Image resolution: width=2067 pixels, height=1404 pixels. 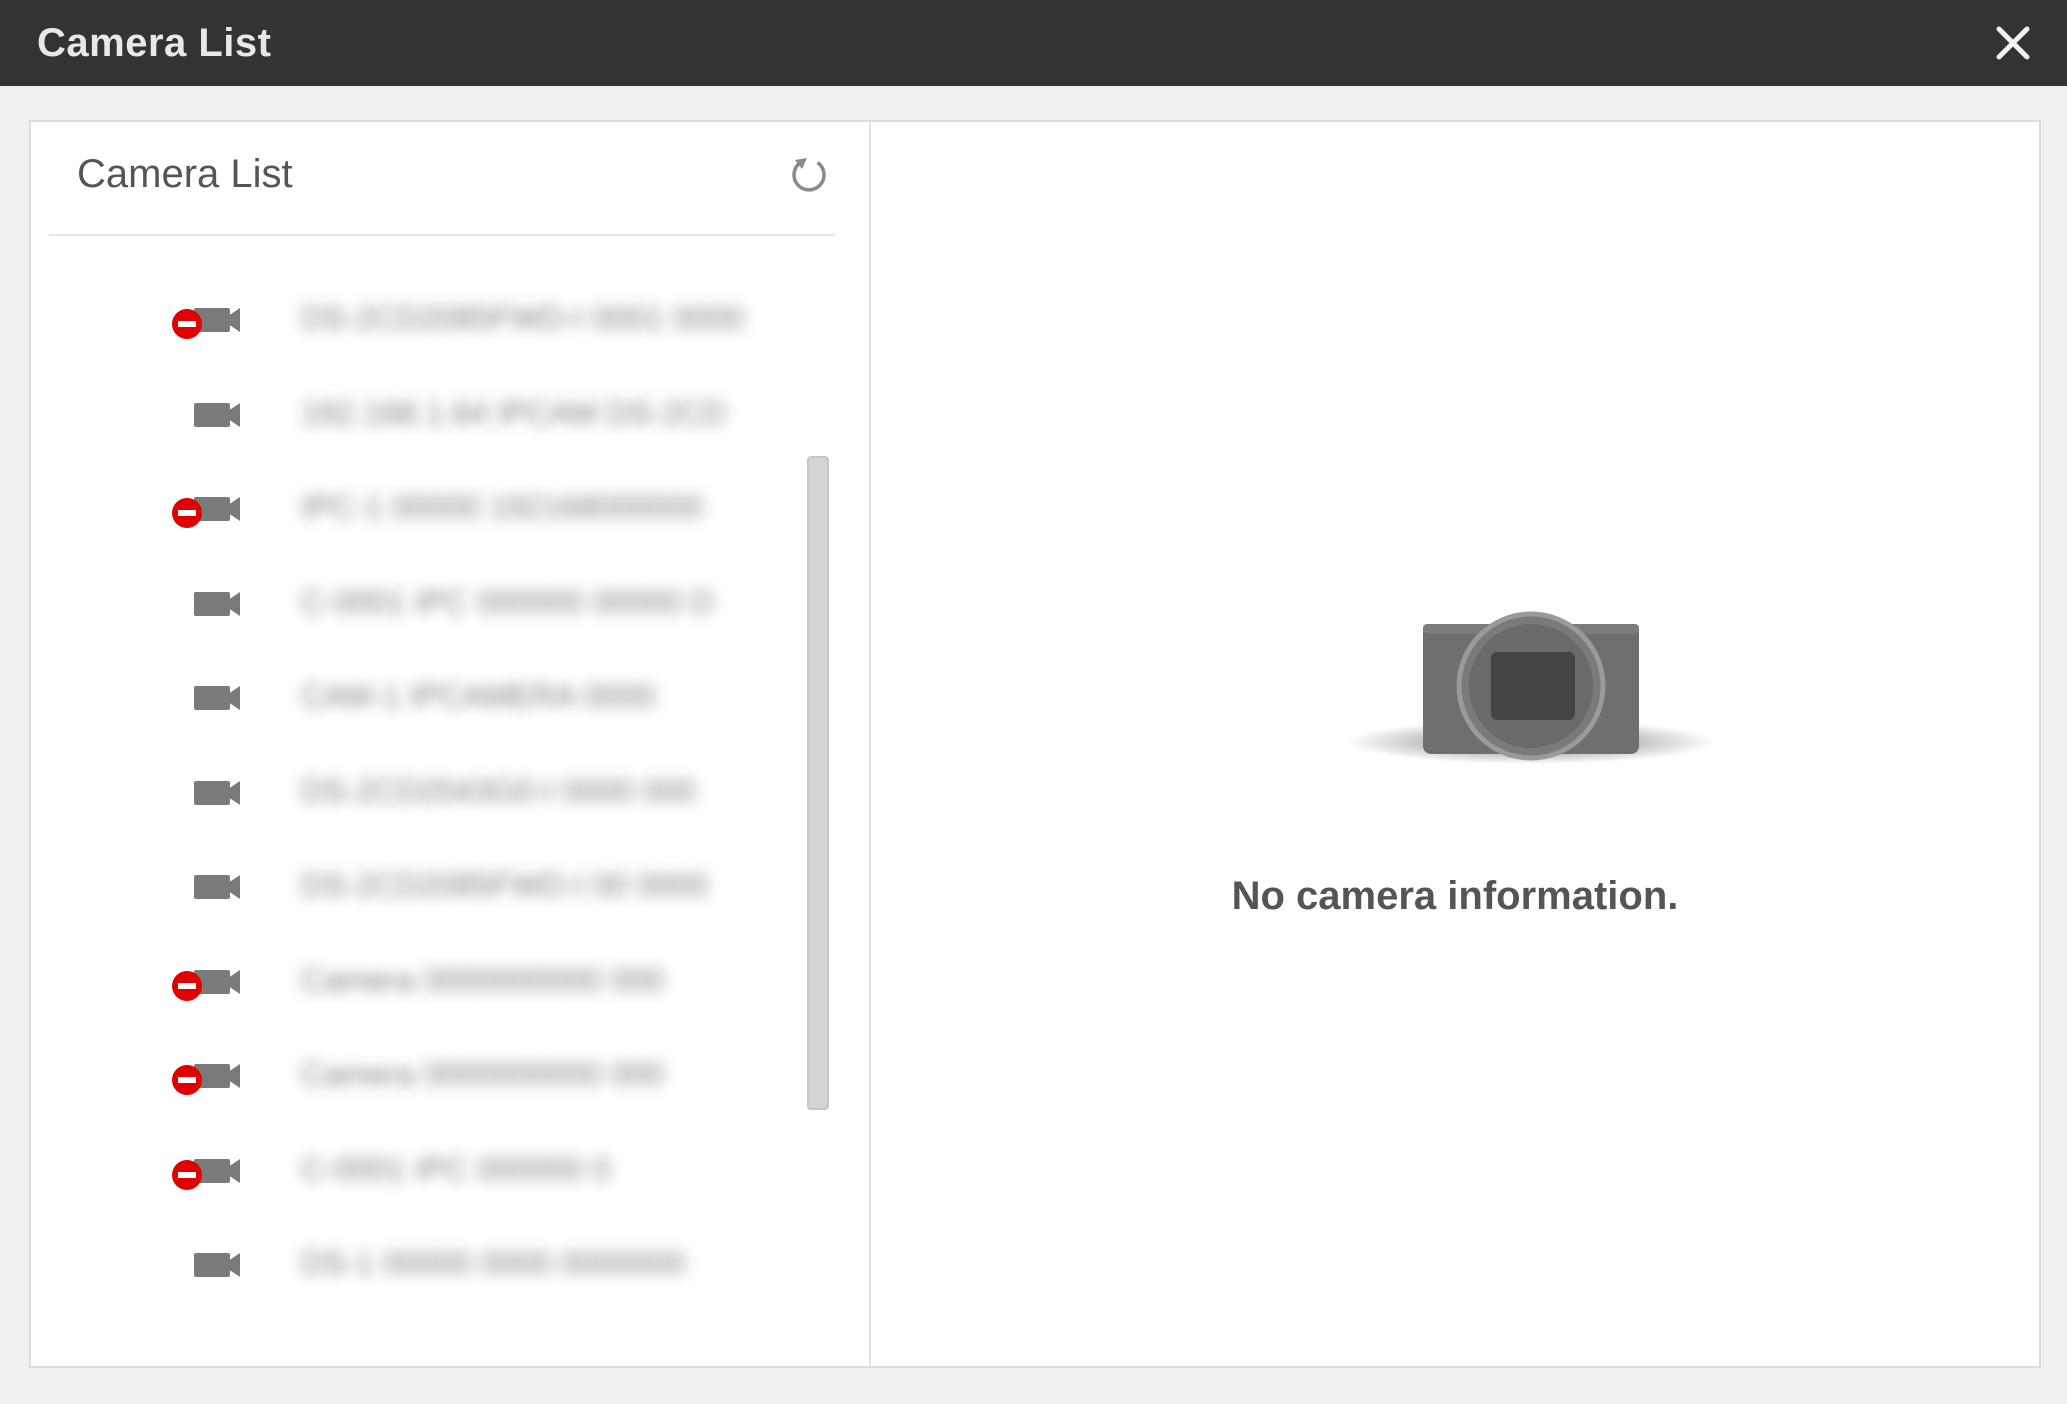 I want to click on camera-list-item: 192.168.1.64 IPCAM DS-2CD, so click(x=491, y=417).